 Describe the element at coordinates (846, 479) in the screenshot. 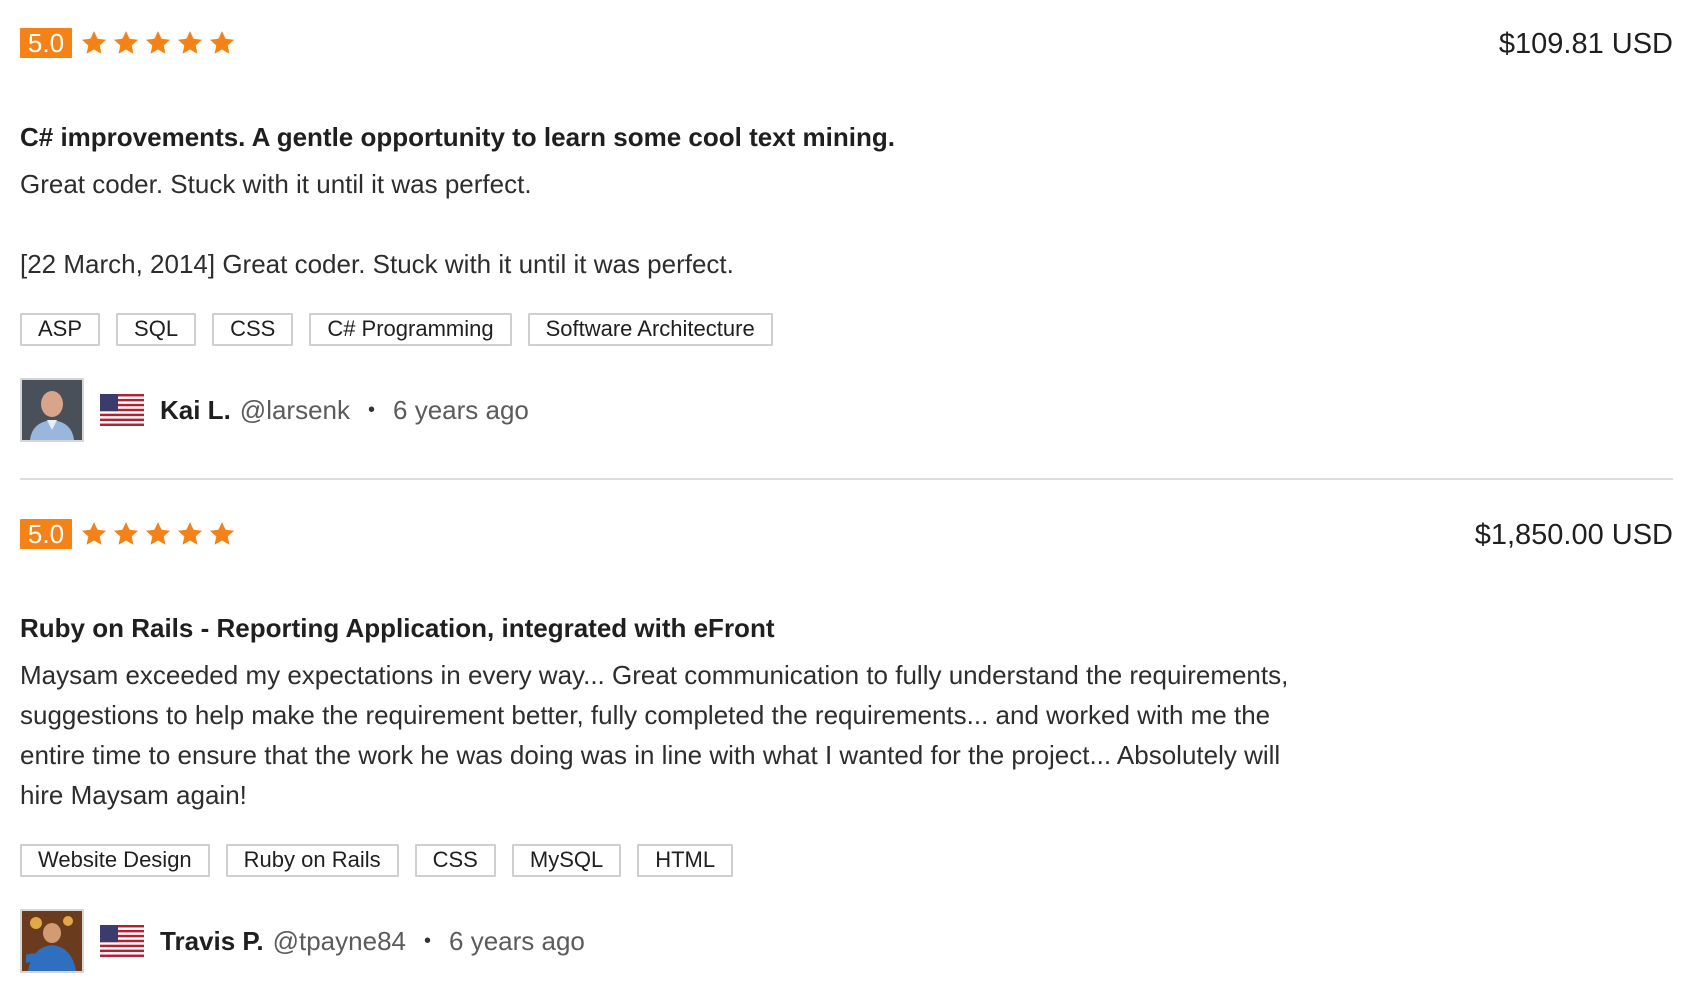

I see `review-divider` at that location.